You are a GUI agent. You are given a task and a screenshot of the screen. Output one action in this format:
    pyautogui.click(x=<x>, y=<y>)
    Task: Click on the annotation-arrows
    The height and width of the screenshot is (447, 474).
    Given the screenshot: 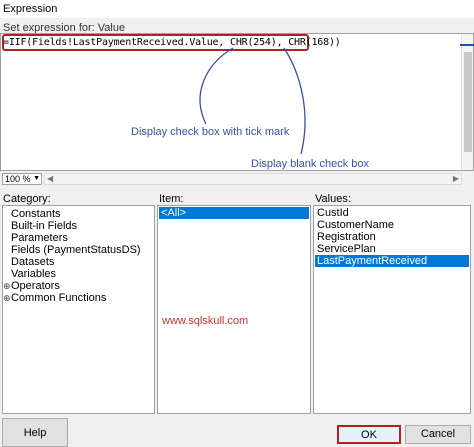 What is the action you would take?
    pyautogui.click(x=252, y=101)
    